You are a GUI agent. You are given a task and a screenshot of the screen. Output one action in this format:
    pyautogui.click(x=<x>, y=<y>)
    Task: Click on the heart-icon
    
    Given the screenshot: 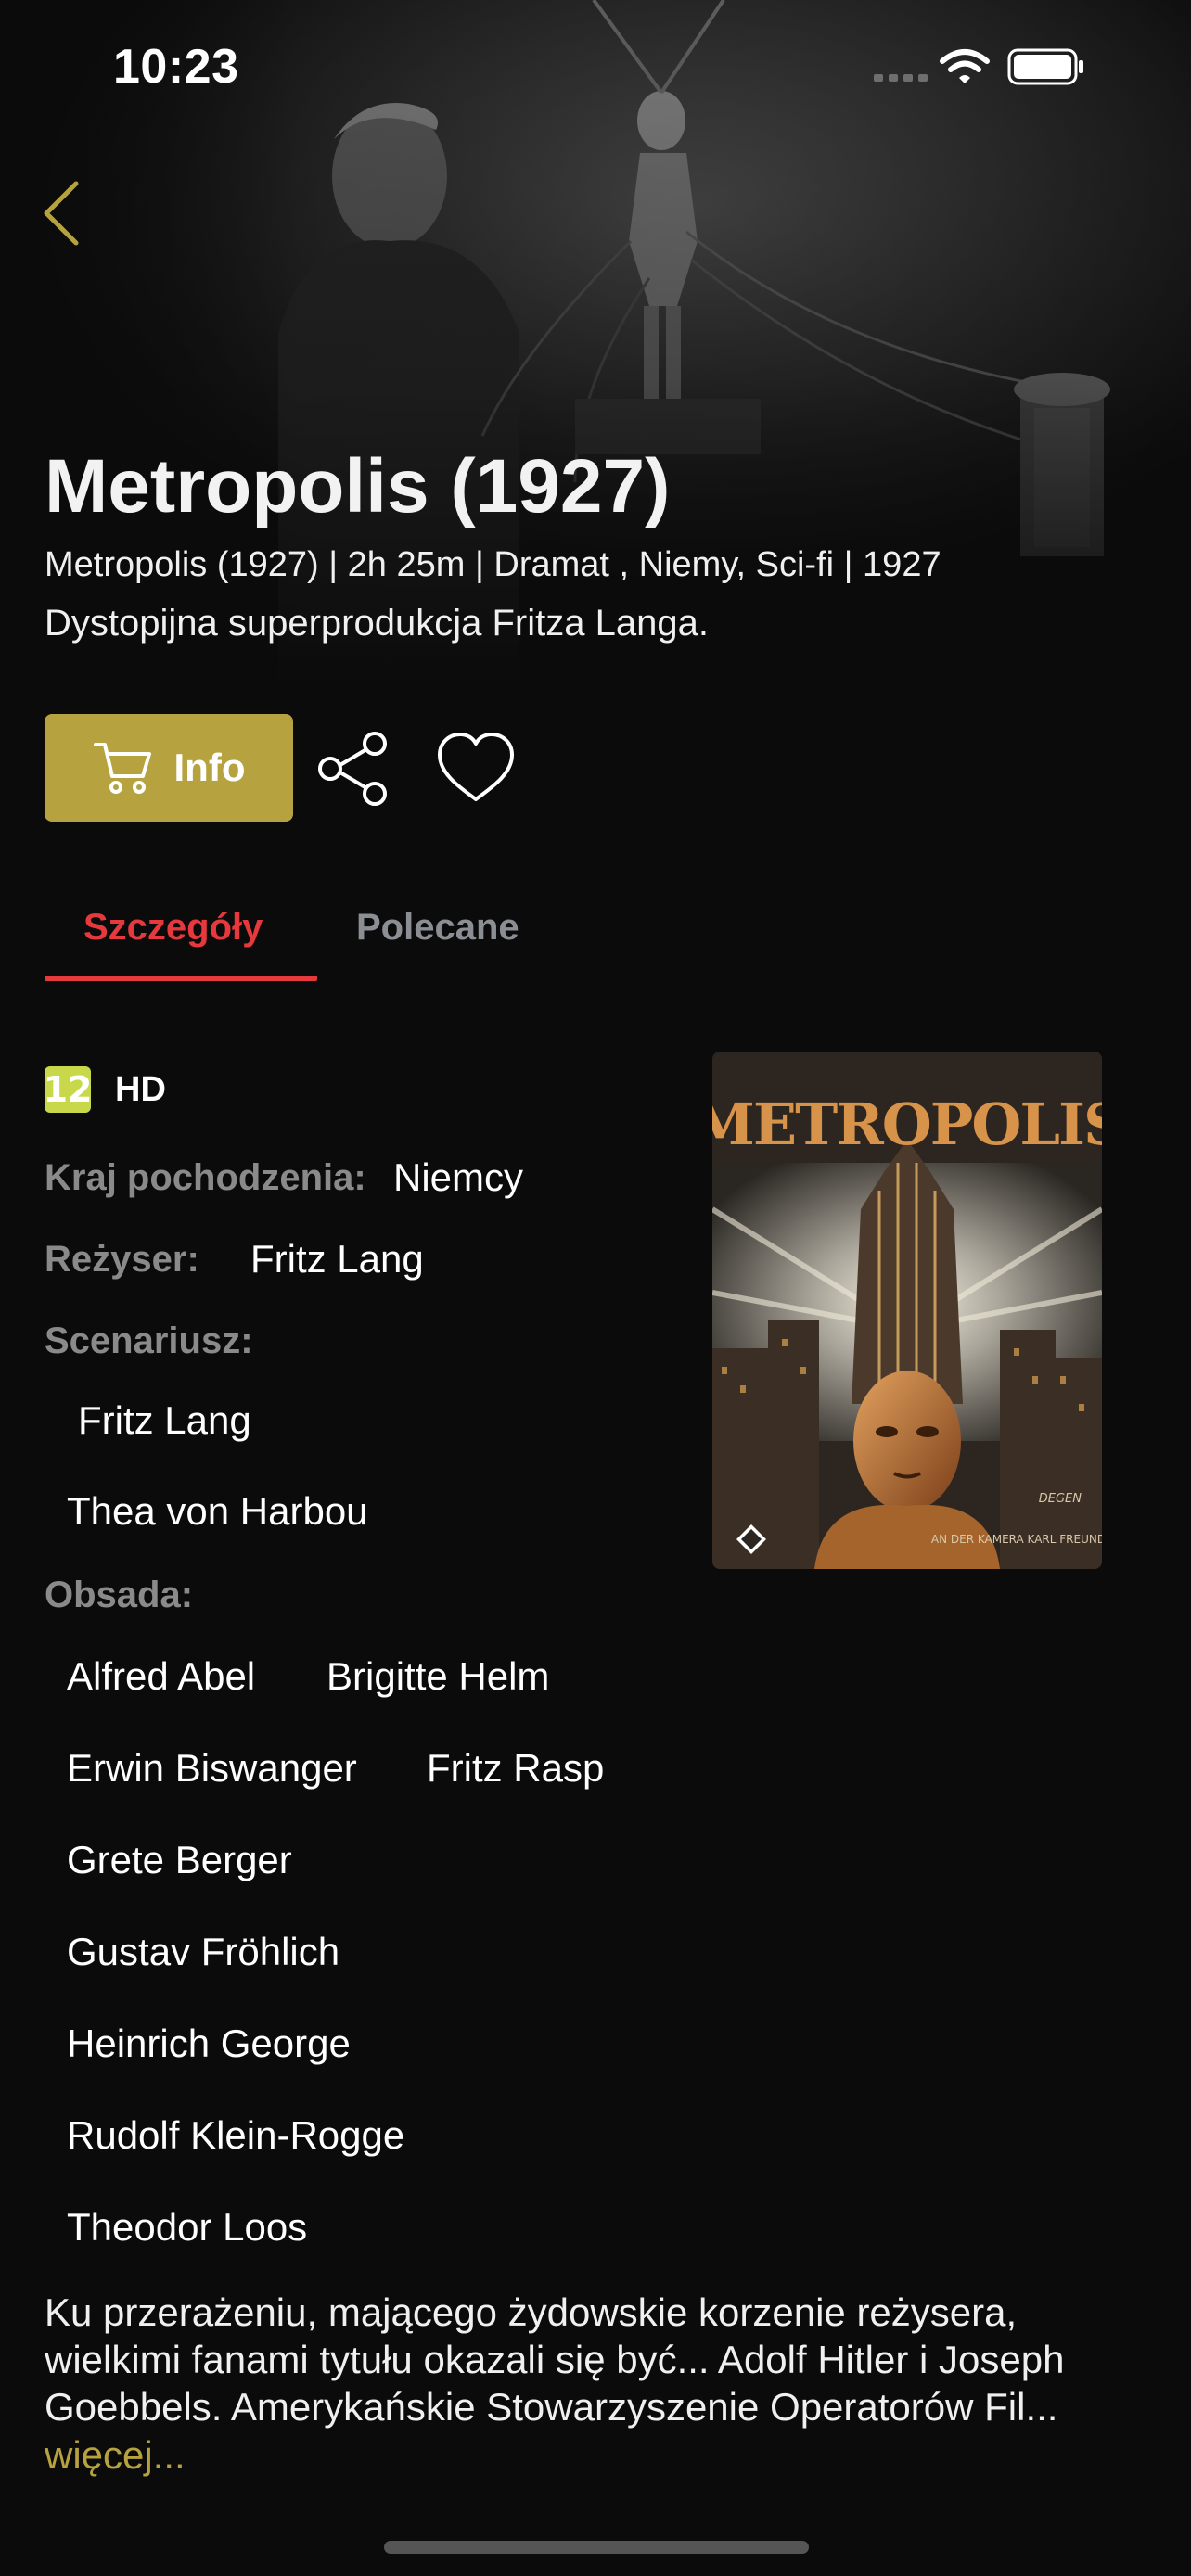 What is the action you would take?
    pyautogui.click(x=476, y=767)
    